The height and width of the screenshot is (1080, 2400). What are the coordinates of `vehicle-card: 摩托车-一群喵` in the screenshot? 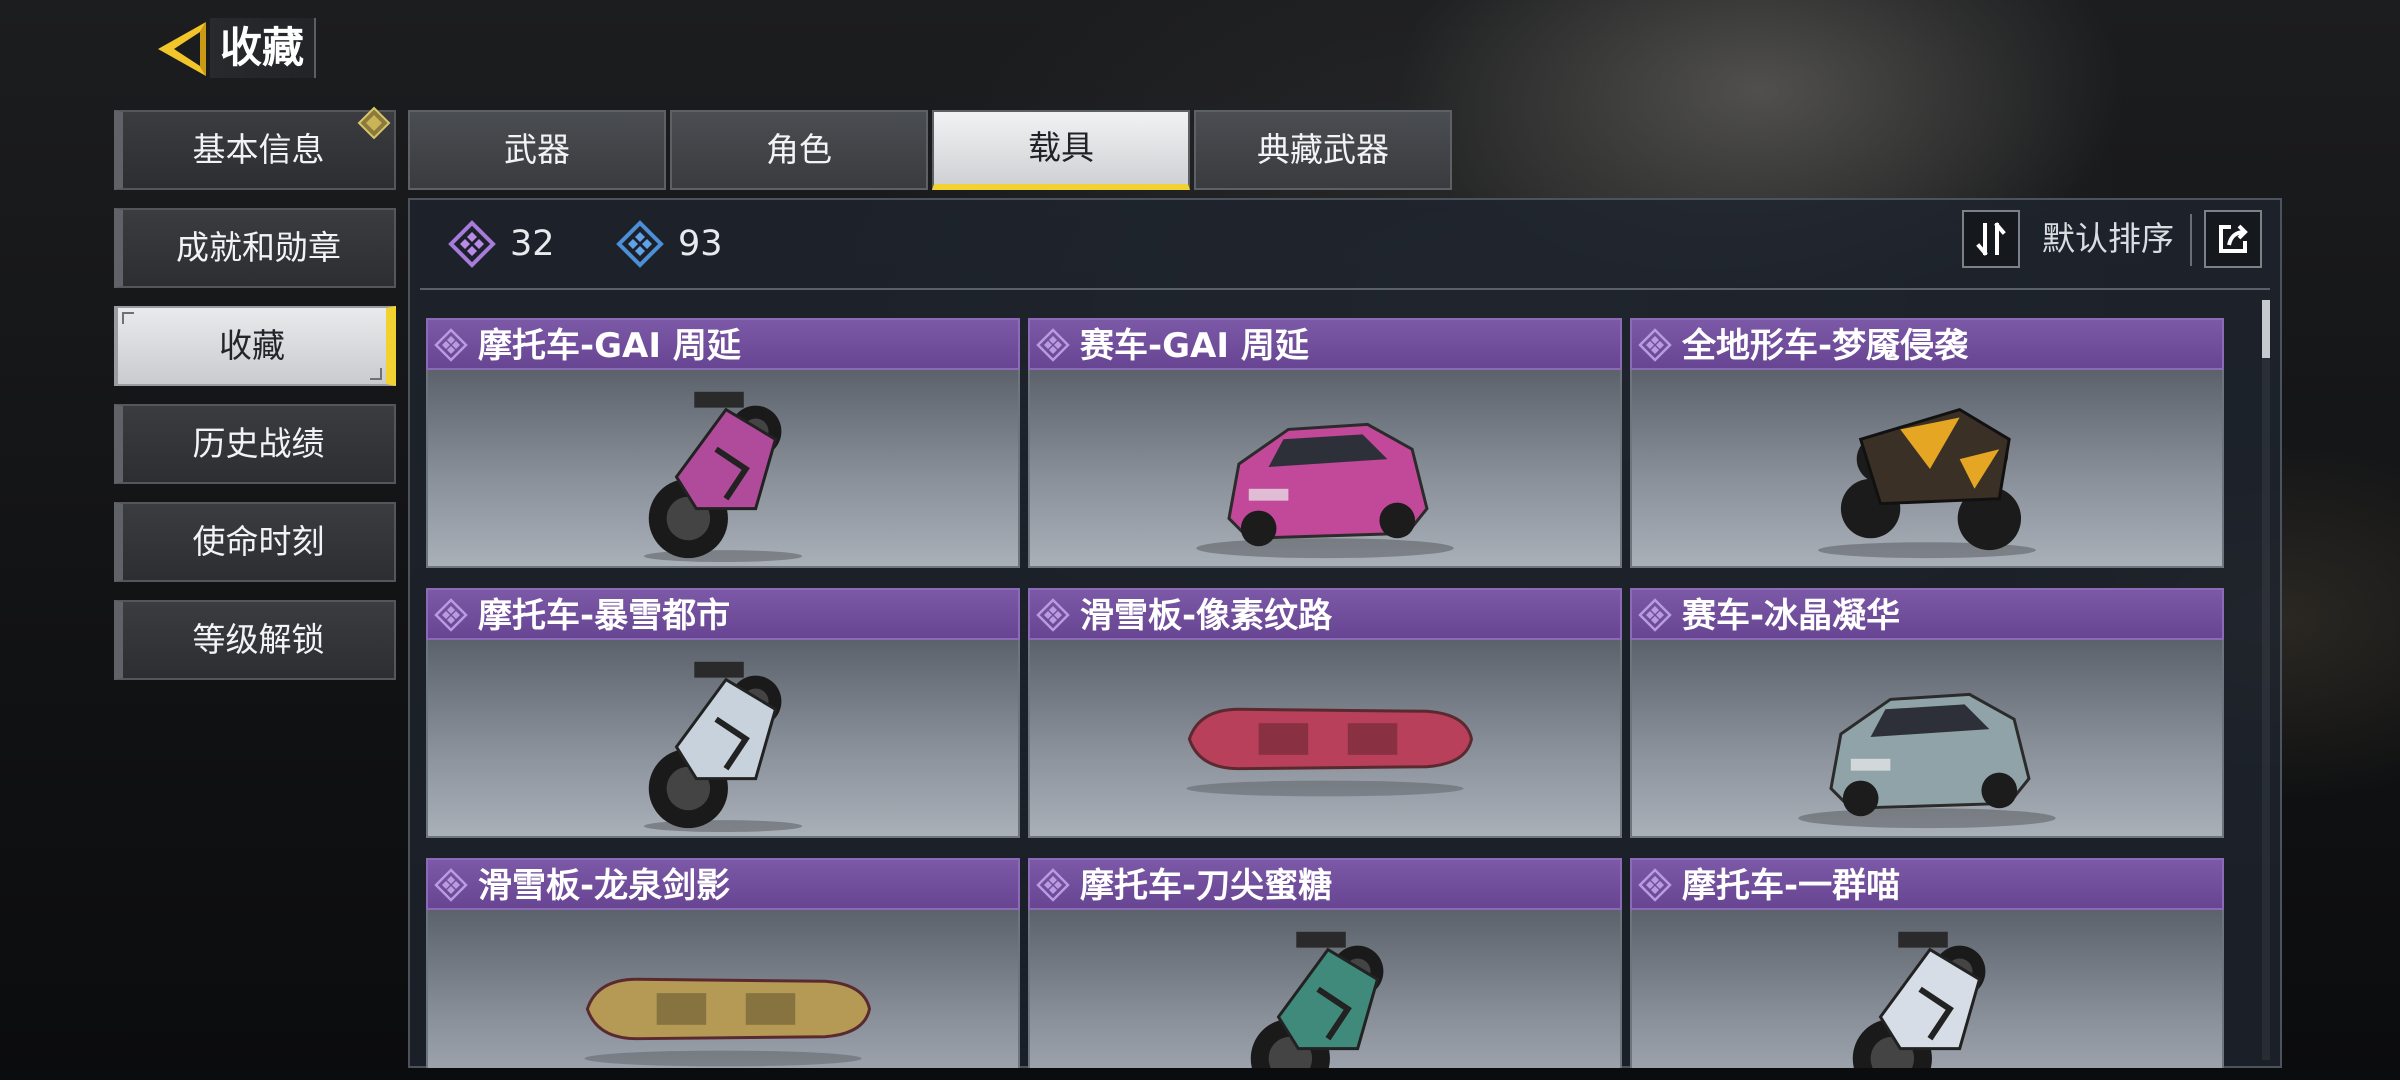 It's located at (1927, 963).